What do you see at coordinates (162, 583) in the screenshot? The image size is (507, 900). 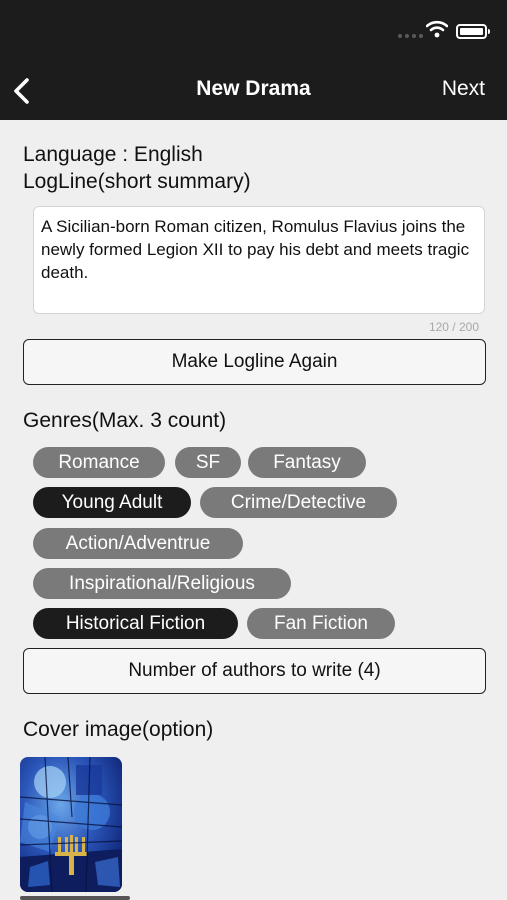 I see `genre-chip-inspirational-religious: Inspirational/Religious` at bounding box center [162, 583].